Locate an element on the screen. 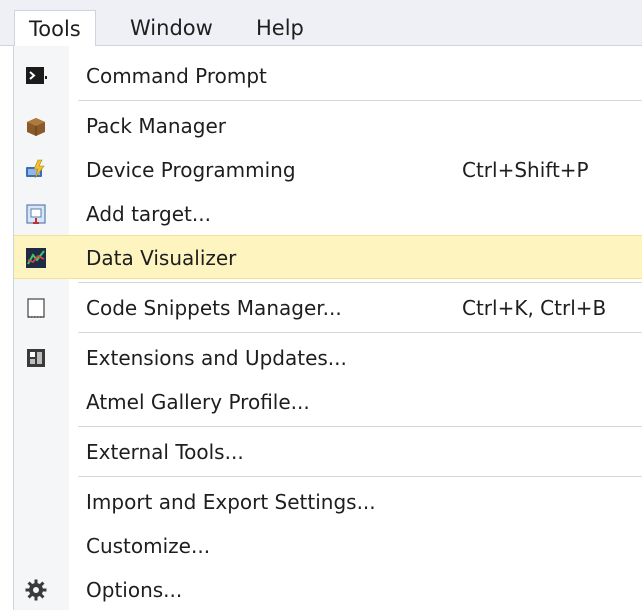  menu-item-shortcut: Ctrl+K, Ctrl+B is located at coordinates (534, 308).